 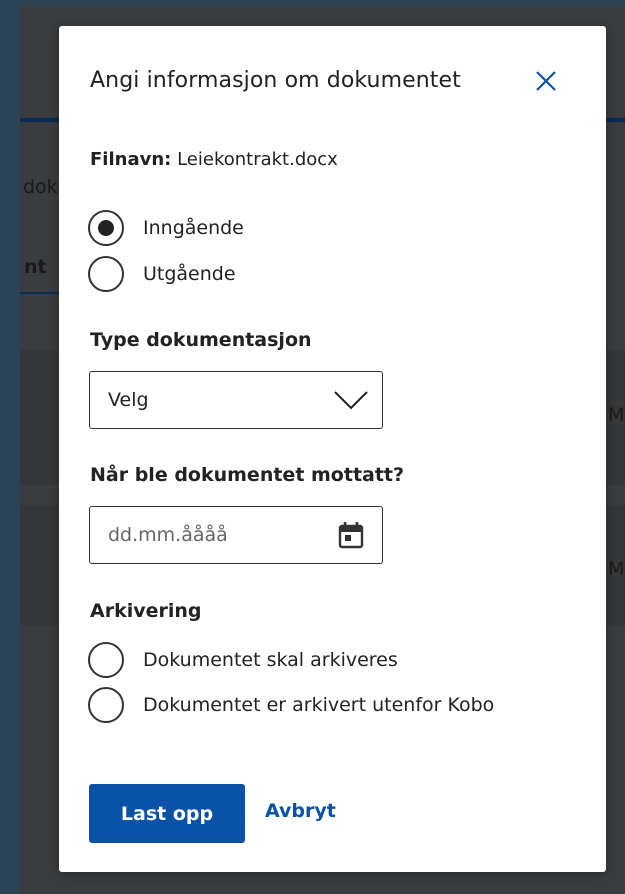 What do you see at coordinates (351, 535) in the screenshot?
I see `calendar-icon` at bounding box center [351, 535].